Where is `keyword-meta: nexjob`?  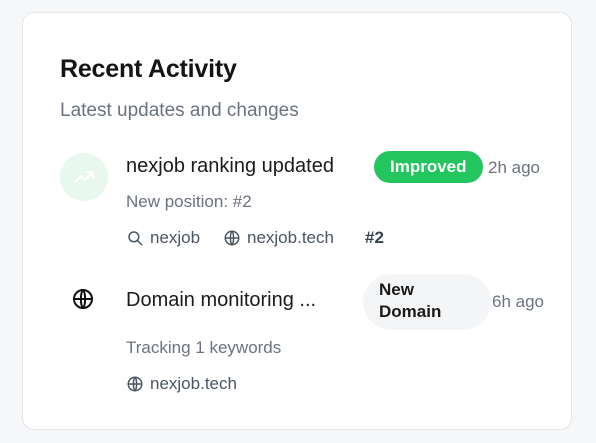
keyword-meta: nexjob is located at coordinates (163, 238).